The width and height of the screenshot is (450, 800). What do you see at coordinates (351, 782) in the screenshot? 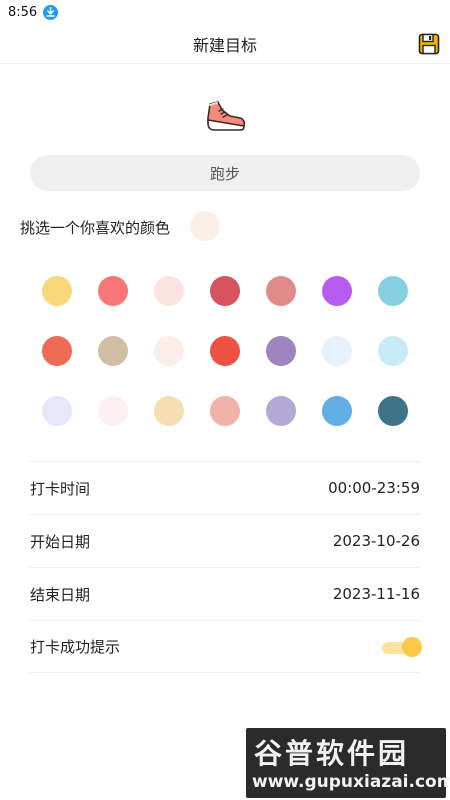
I see `watermark-url: www.gupuxiazai.com` at bounding box center [351, 782].